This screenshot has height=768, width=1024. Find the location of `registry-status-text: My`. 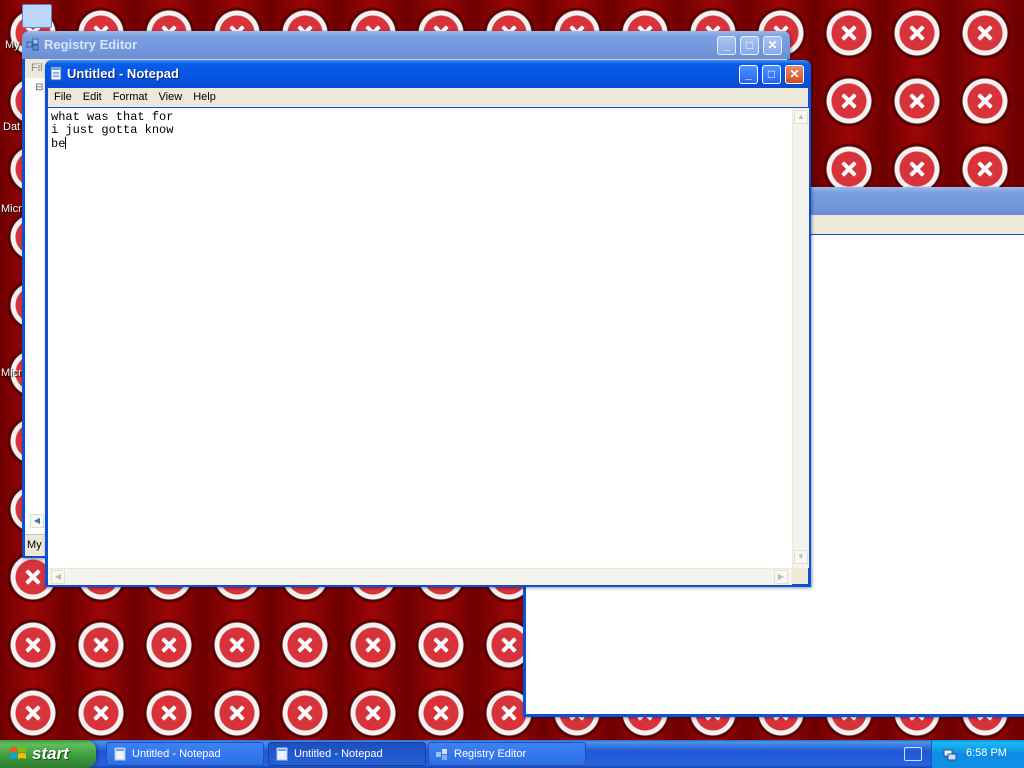

registry-status-text: My is located at coordinates (34, 545).